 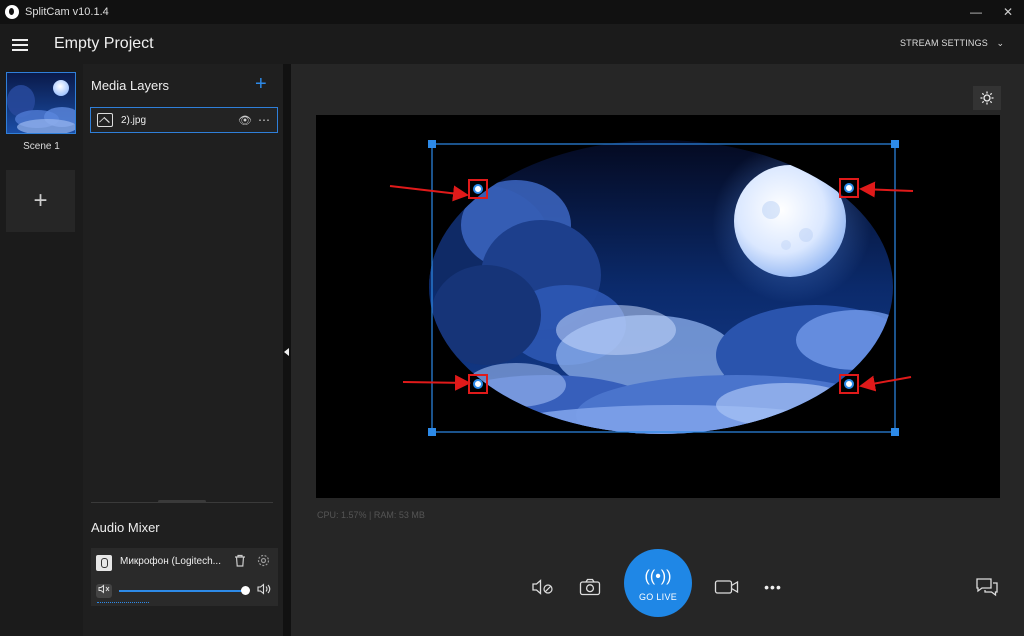 I want to click on audio-mixer-title: Audio Mixer, so click(x=125, y=527).